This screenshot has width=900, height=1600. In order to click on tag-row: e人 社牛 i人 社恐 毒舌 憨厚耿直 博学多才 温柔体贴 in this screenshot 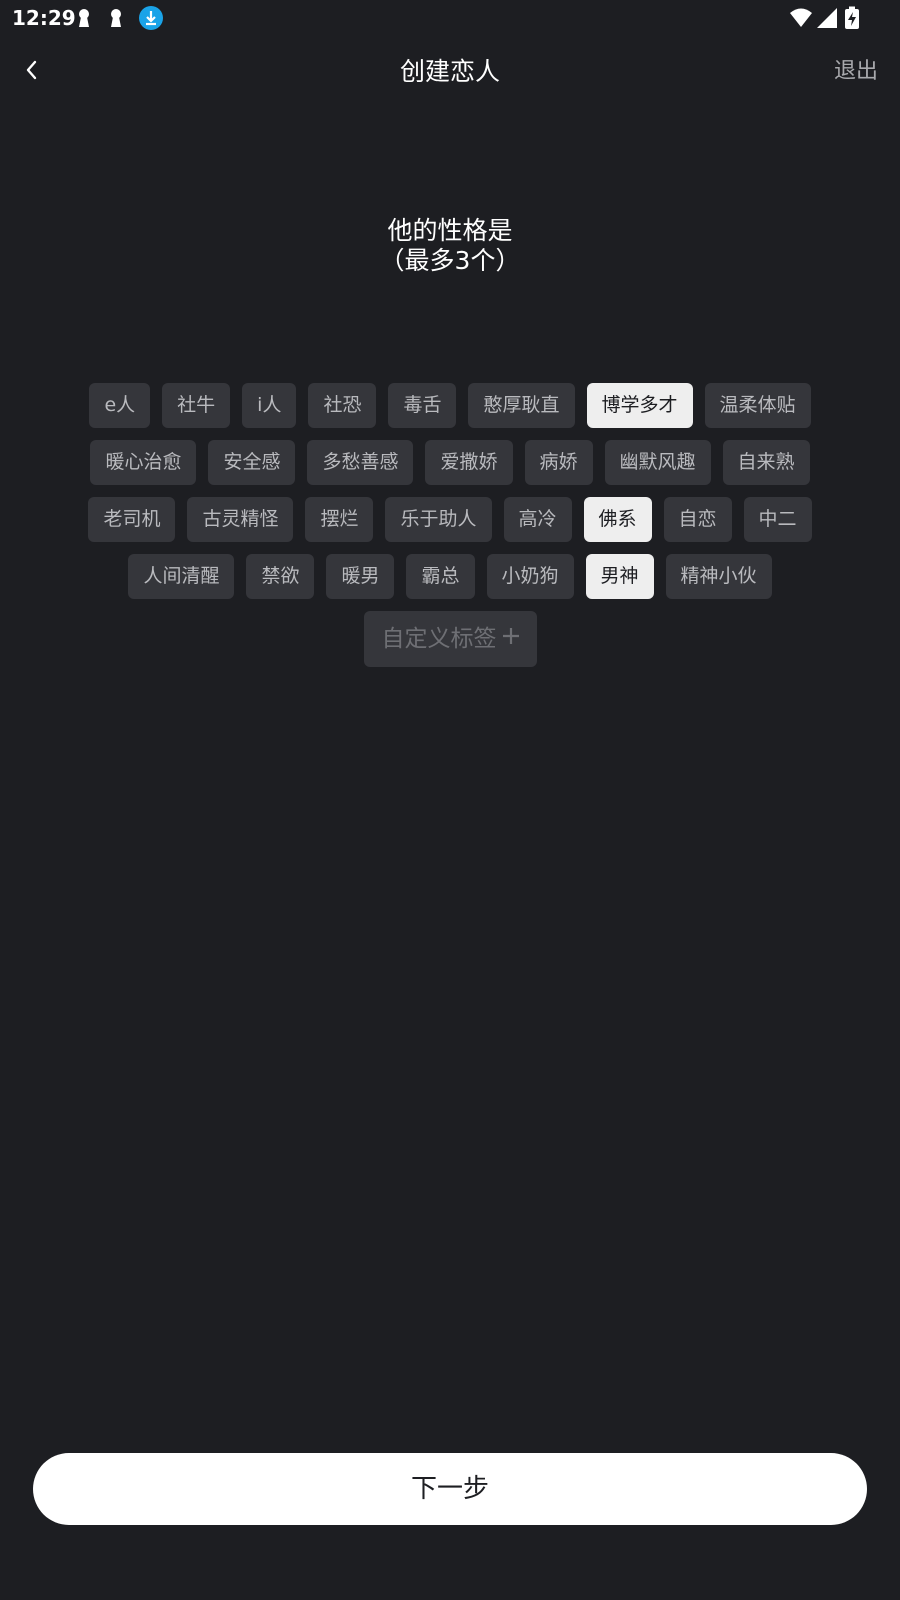, I will do `click(450, 405)`.